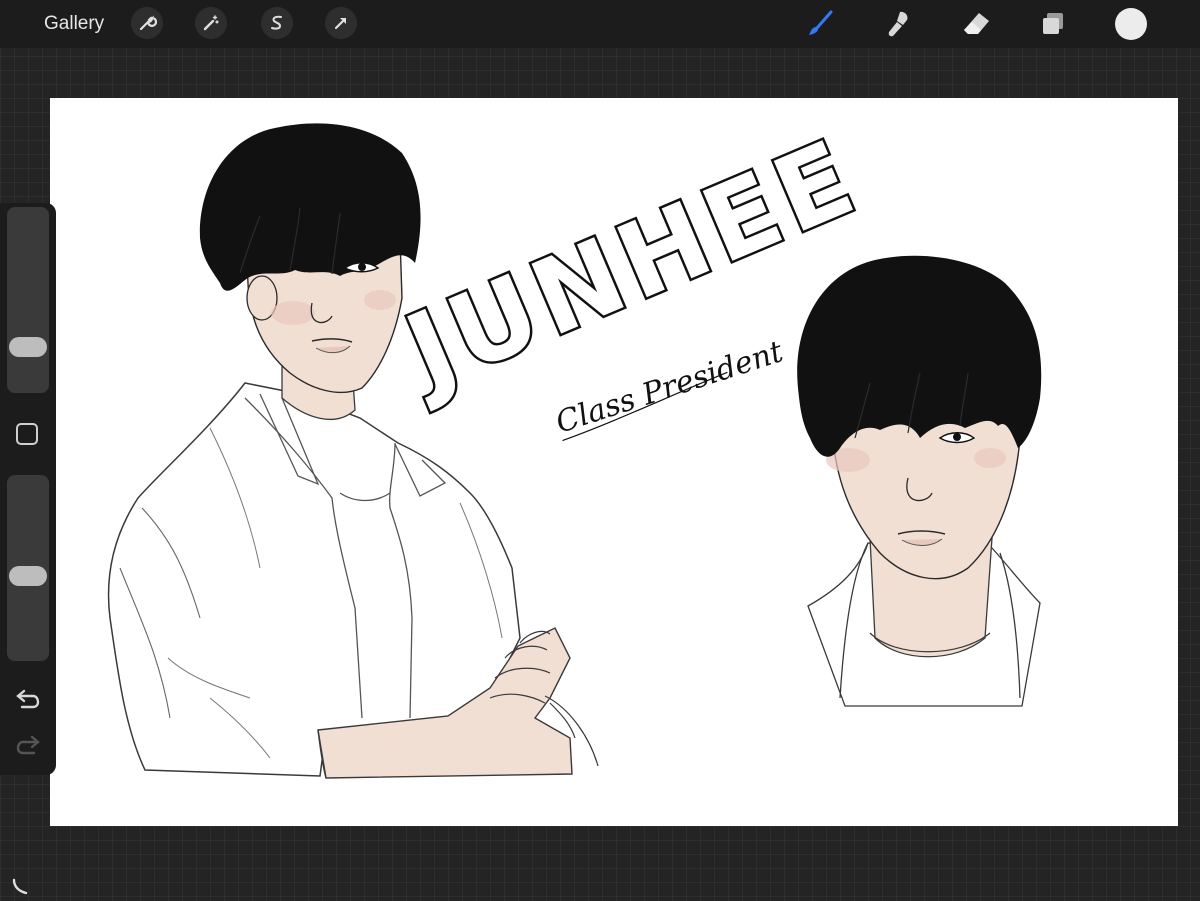 The height and width of the screenshot is (901, 1200). What do you see at coordinates (341, 23) in the screenshot?
I see `transform-arrow-icon` at bounding box center [341, 23].